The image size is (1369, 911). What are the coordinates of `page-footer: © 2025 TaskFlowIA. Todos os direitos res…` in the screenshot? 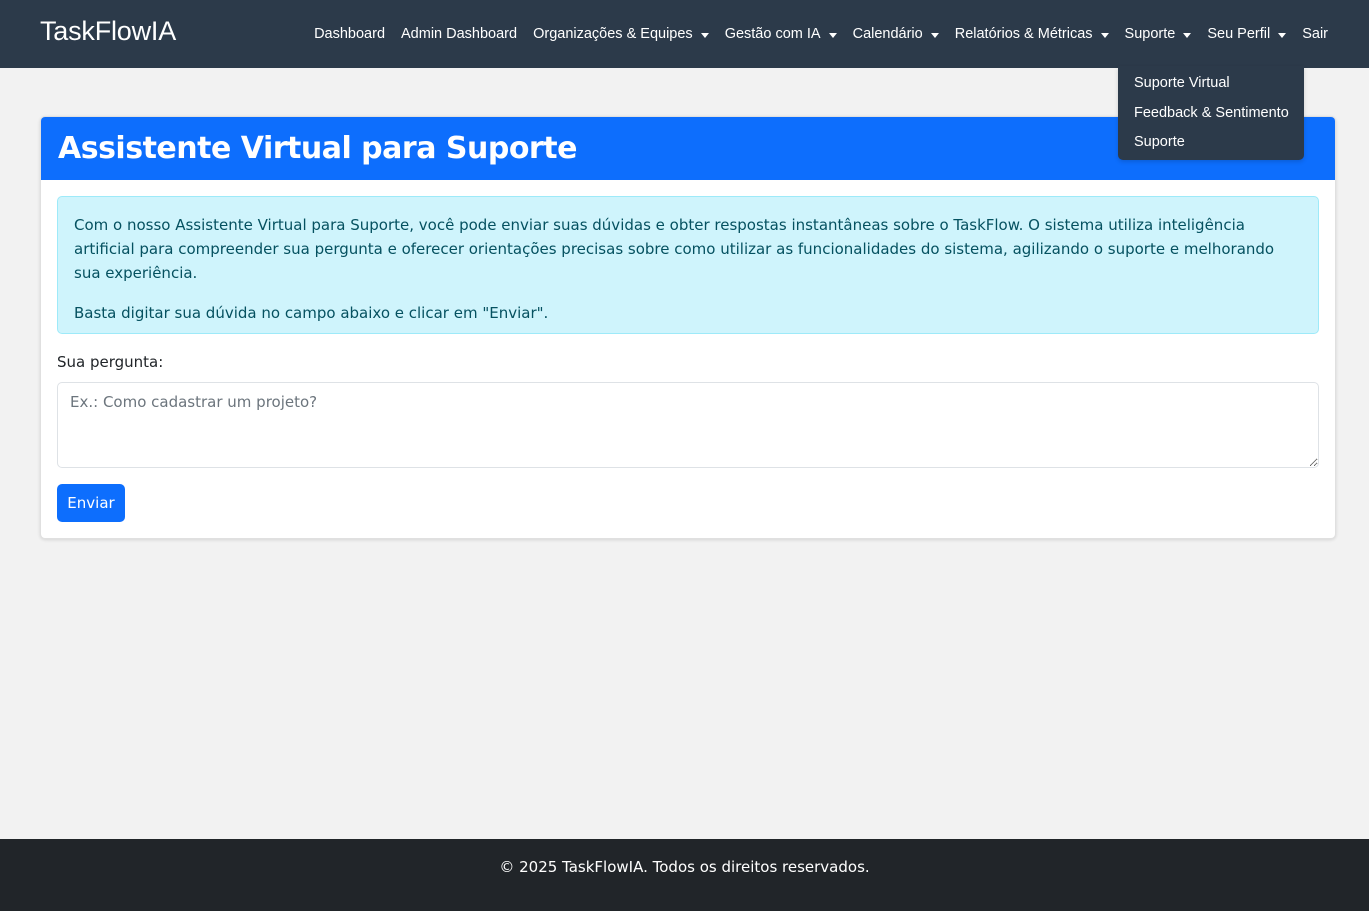 It's located at (684, 875).